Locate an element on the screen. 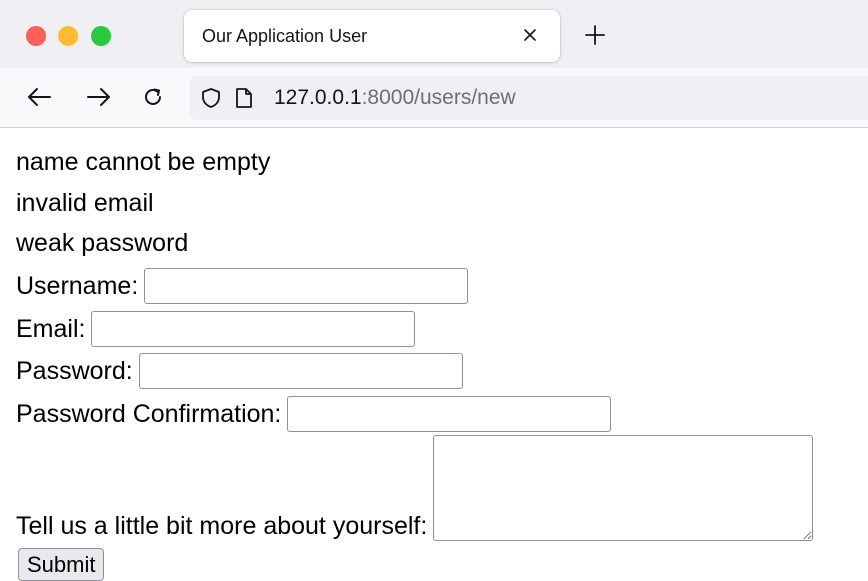 The image size is (868, 581). page-icon is located at coordinates (244, 98).